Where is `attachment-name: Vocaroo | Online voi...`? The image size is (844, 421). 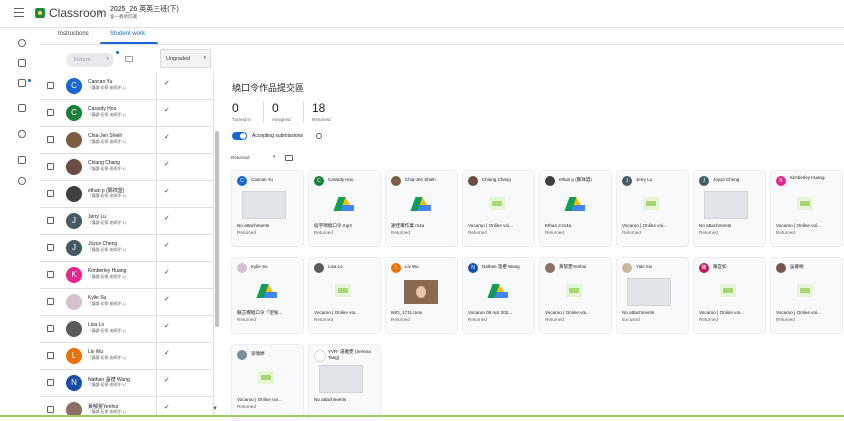
attachment-name: Vocaroo | Online voi... is located at coordinates (721, 312).